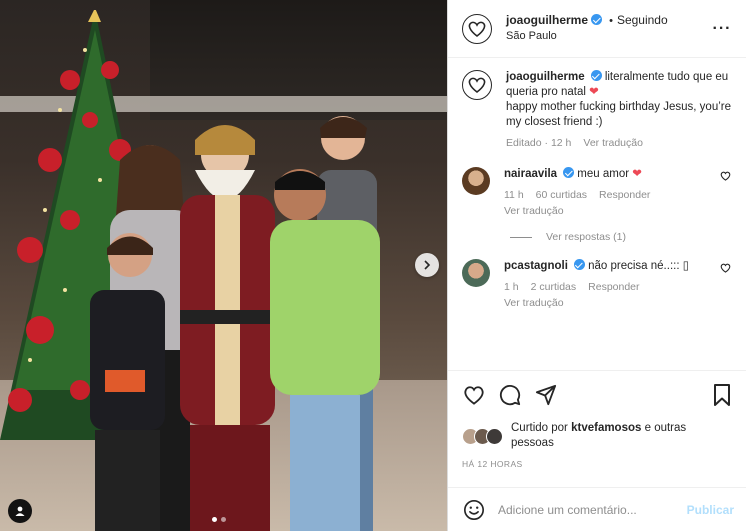 The image size is (746, 531). Describe the element at coordinates (597, 461) in the screenshot. I see `post-timestamp: HÁ 12 HORAS` at that location.